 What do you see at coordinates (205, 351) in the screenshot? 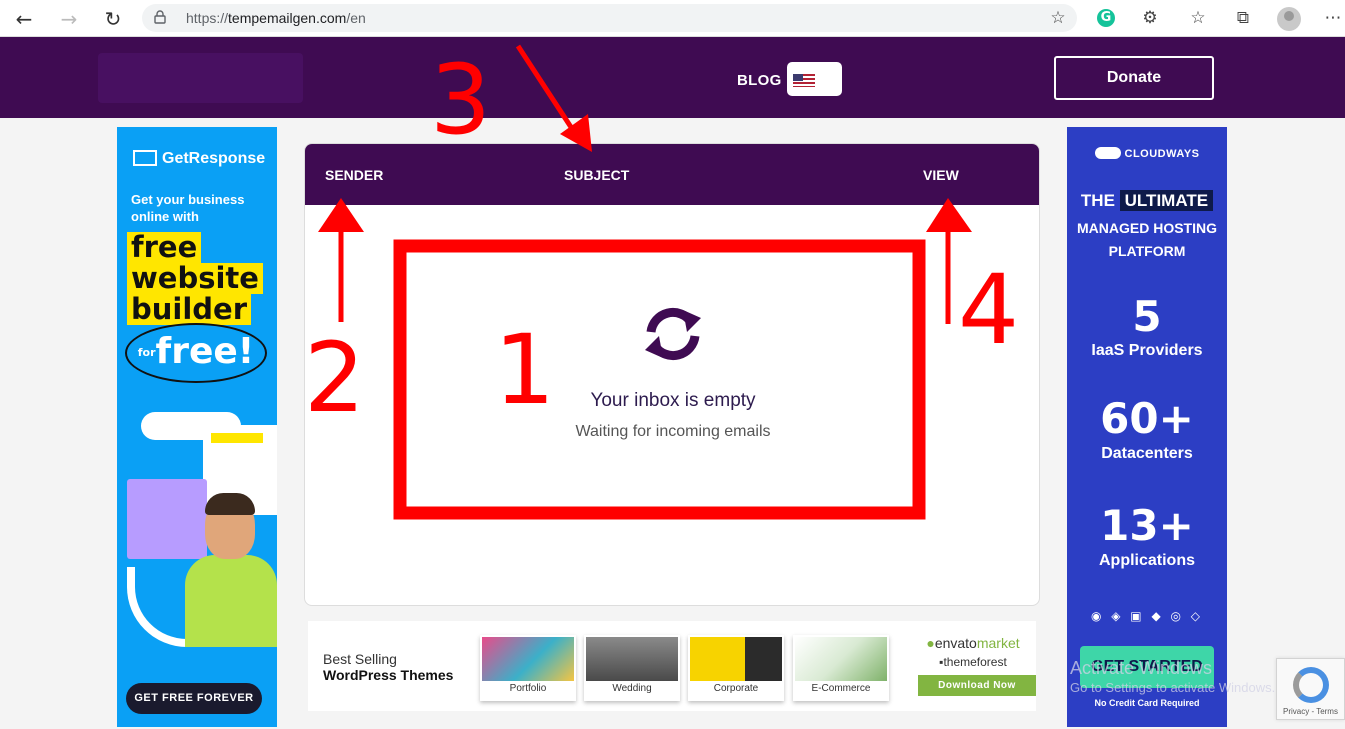
I see `ad-free-word: free!` at bounding box center [205, 351].